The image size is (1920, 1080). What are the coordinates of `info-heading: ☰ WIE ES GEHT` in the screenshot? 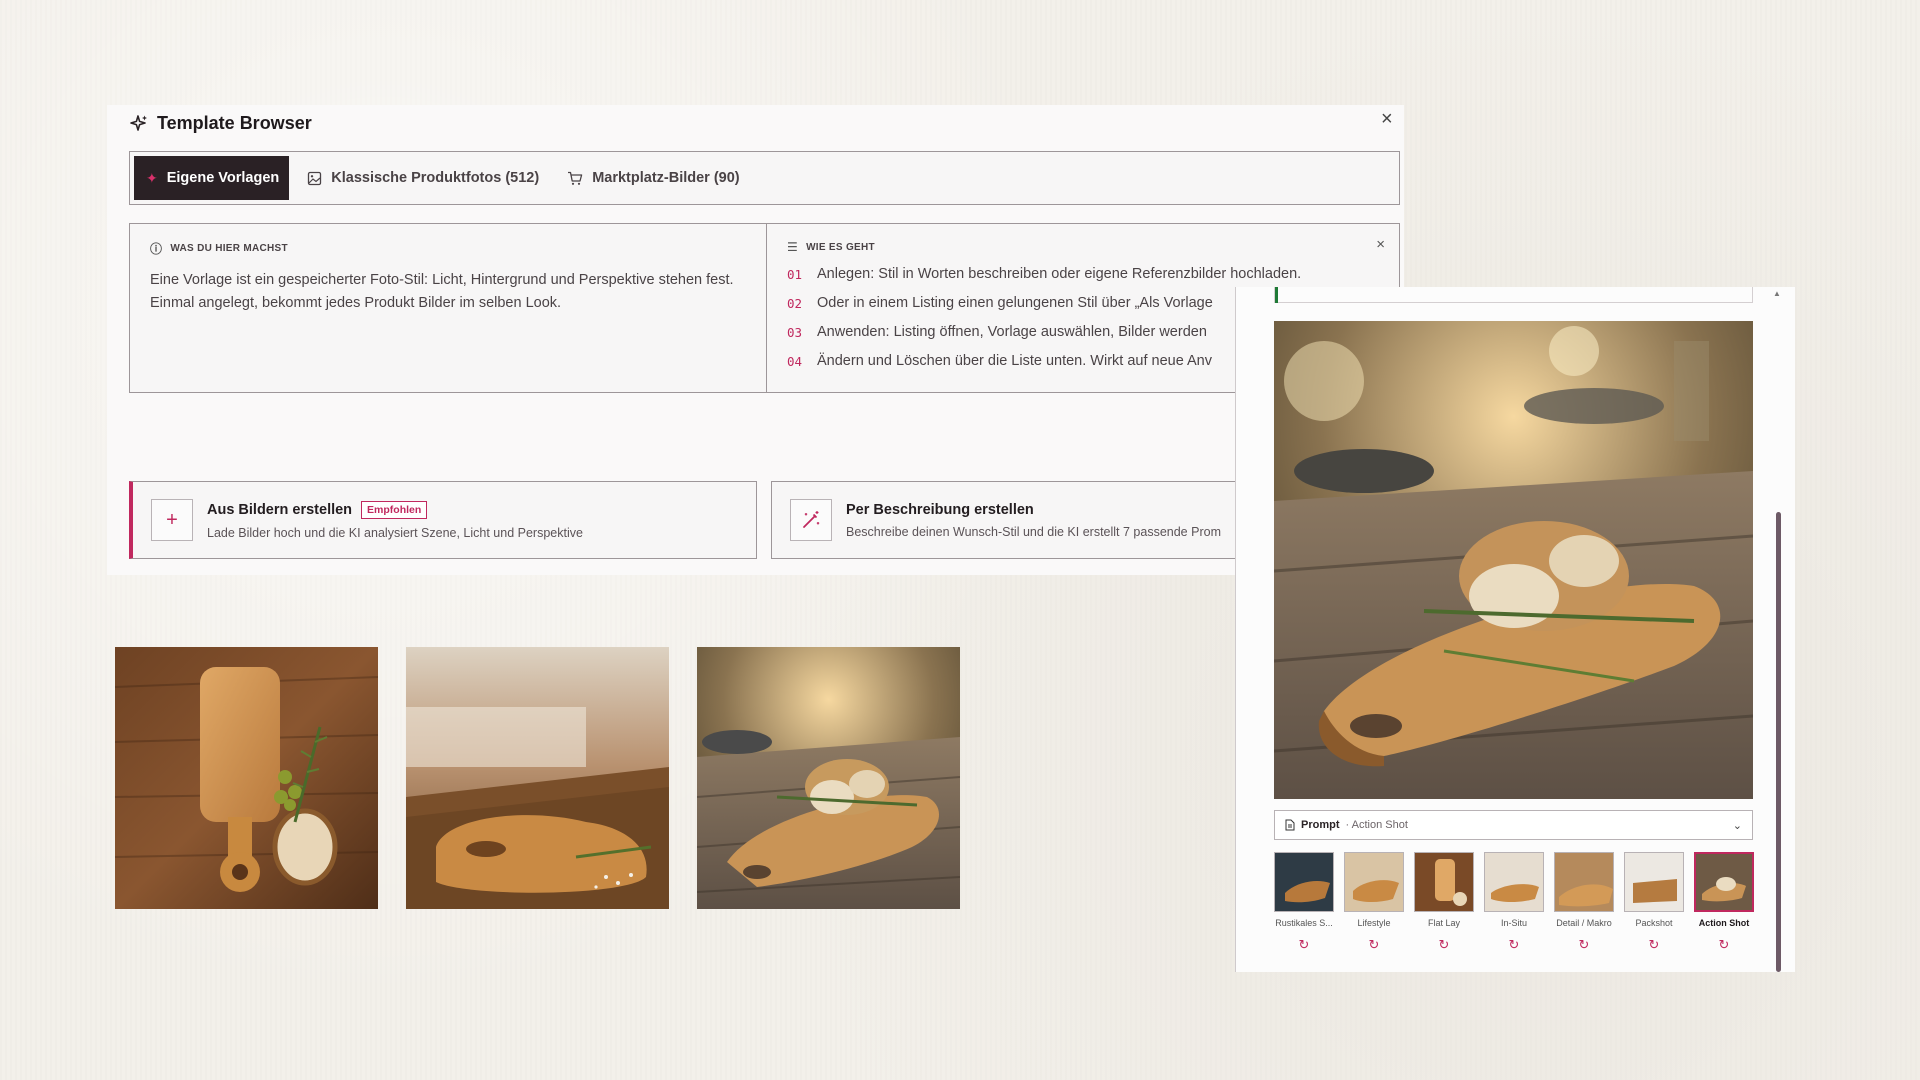 It's located at (831, 247).